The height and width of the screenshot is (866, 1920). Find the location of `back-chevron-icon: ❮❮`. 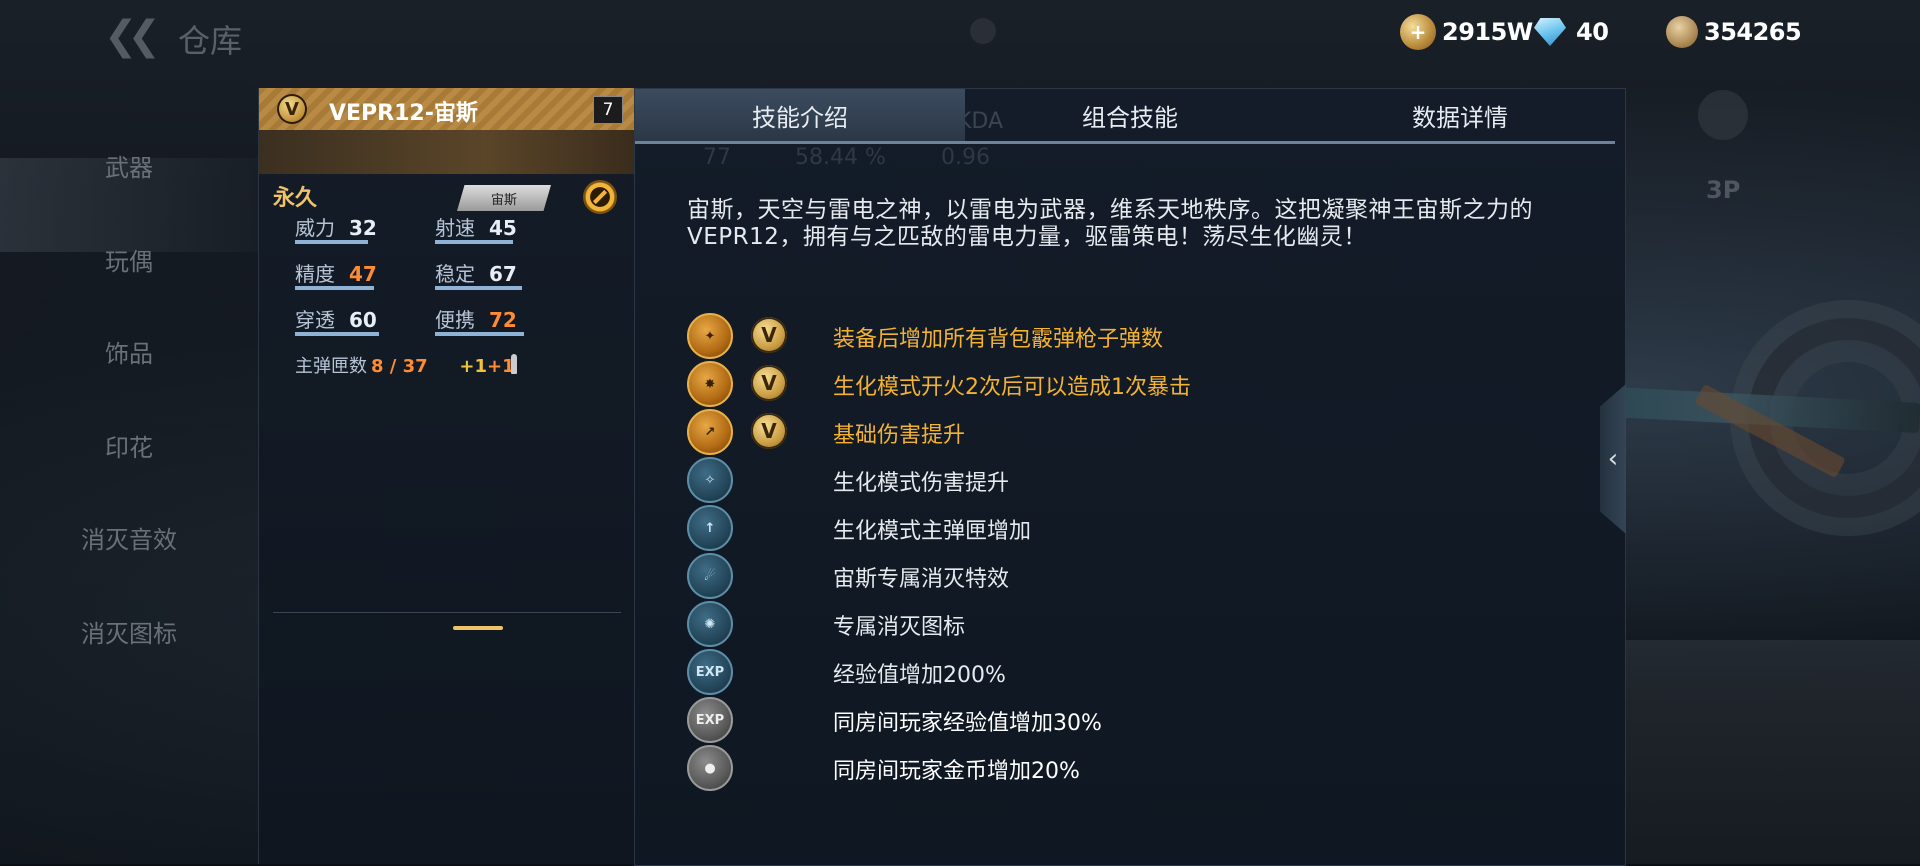

back-chevron-icon: ❮❮ is located at coordinates (132, 36).